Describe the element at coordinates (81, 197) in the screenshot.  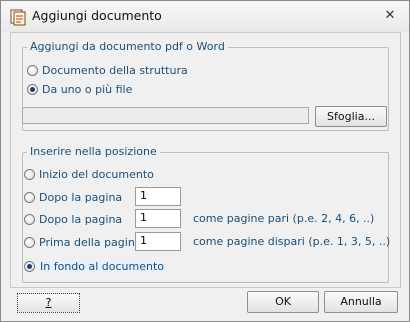
I see `radio-after-page-label: Dopo la pagina` at that location.